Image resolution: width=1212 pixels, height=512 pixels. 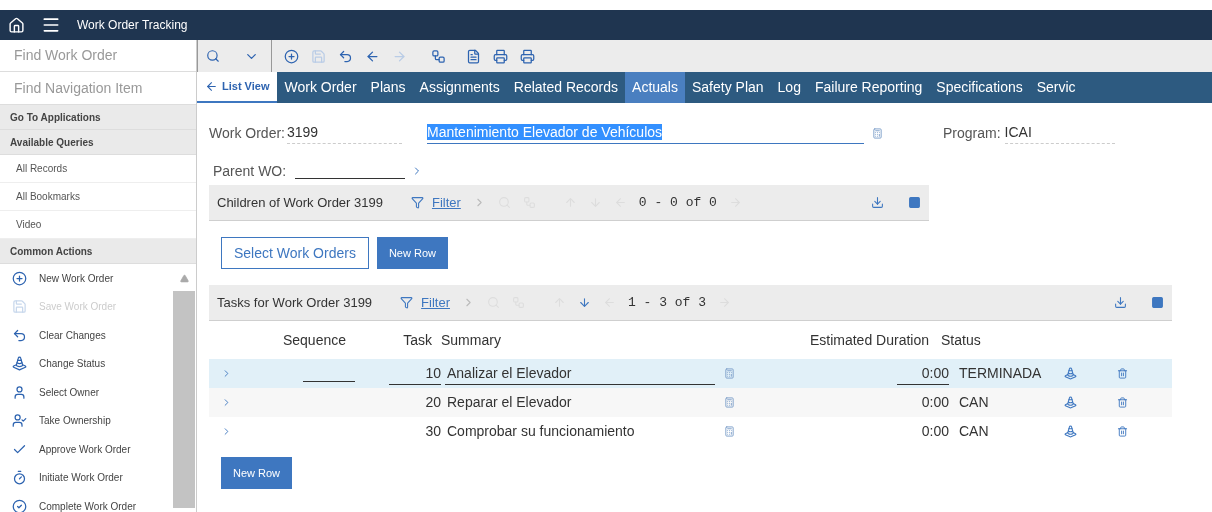 What do you see at coordinates (345, 56) in the screenshot?
I see `undo-icon` at bounding box center [345, 56].